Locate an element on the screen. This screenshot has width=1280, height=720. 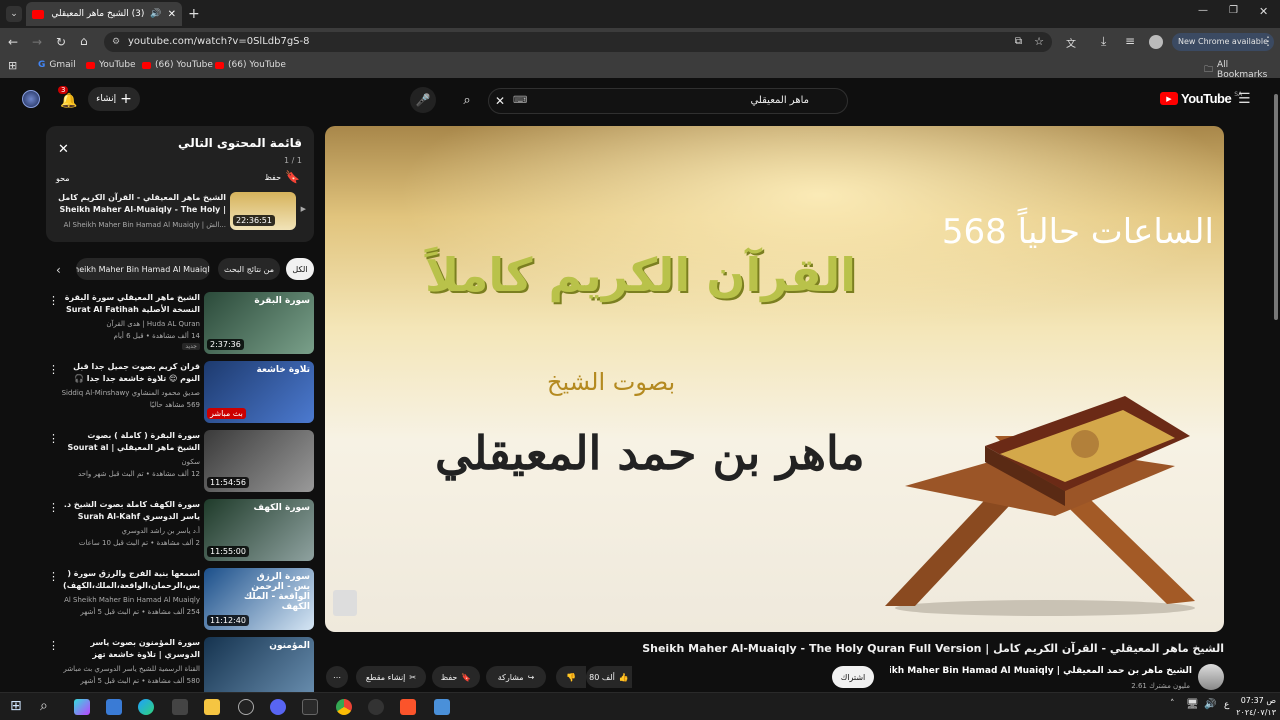
minimize-icon: — is located at coordinates (1203, 10).